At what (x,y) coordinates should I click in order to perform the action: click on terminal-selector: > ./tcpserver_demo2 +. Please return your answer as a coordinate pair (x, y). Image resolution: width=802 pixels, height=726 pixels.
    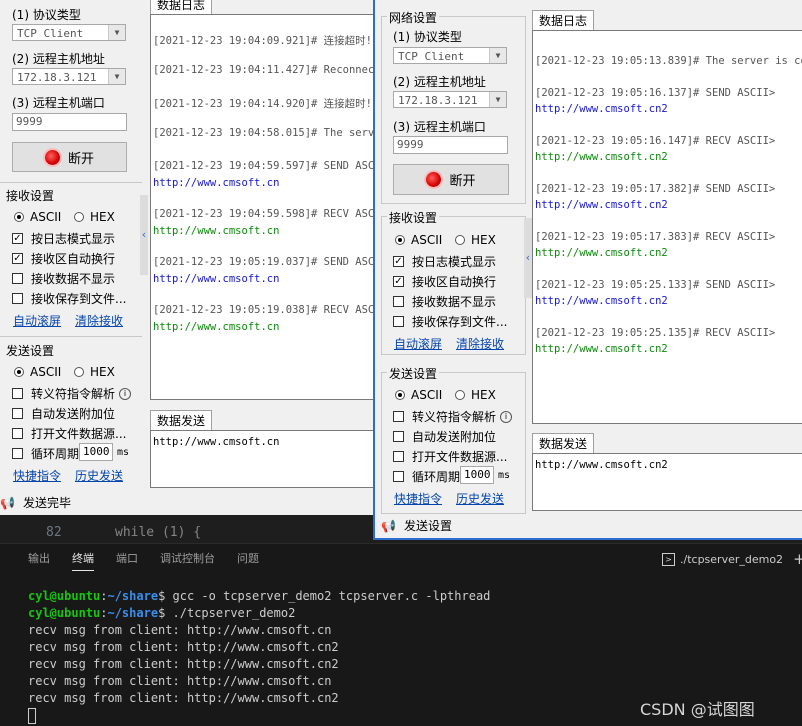
    Looking at the image, I should click on (732, 559).